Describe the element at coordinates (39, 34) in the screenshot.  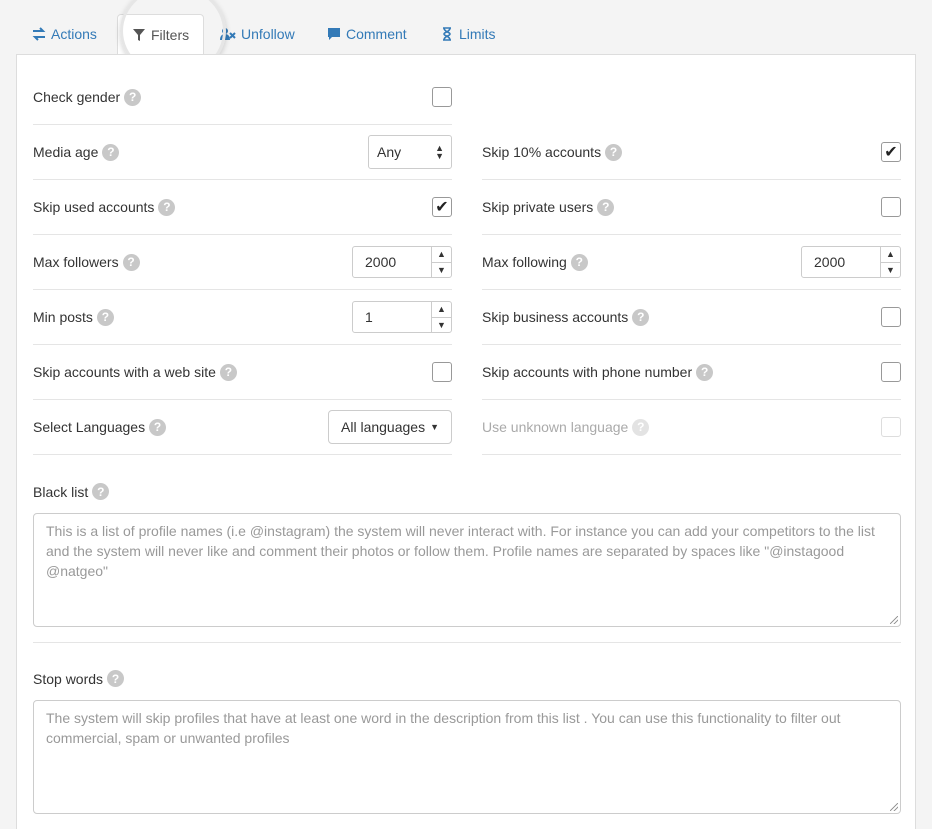
I see `exchange-icon` at that location.